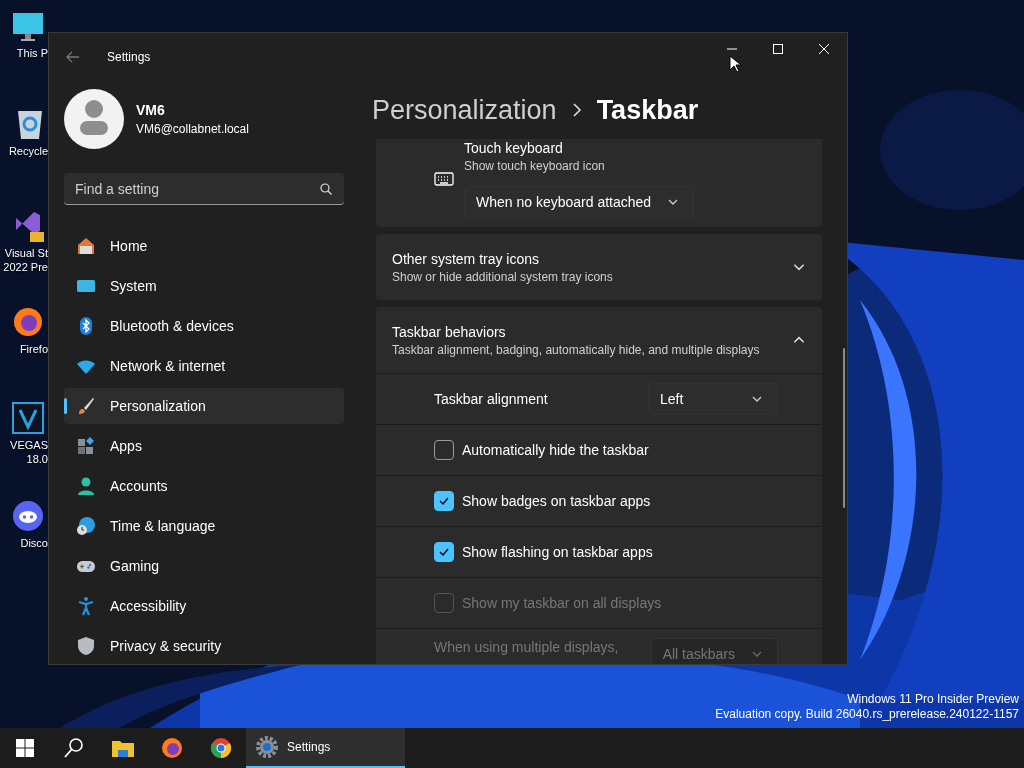 The height and width of the screenshot is (768, 1024). What do you see at coordinates (267, 747) in the screenshot?
I see `gear-icon` at bounding box center [267, 747].